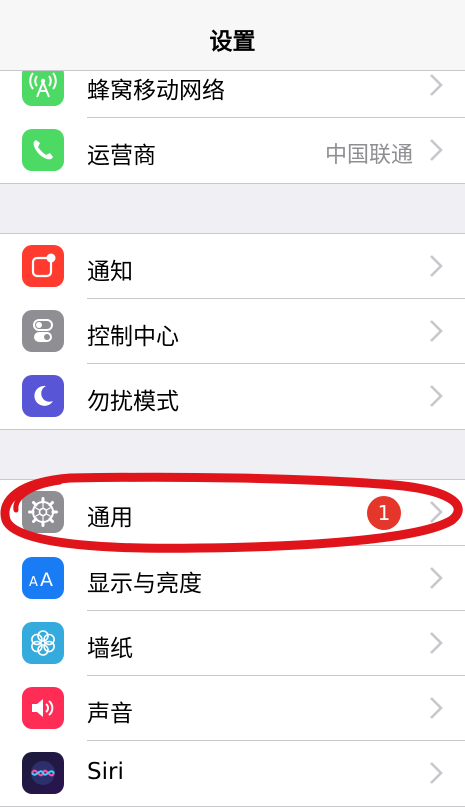  I want to click on settings-row-control-center: 控制中心, so click(232, 331).